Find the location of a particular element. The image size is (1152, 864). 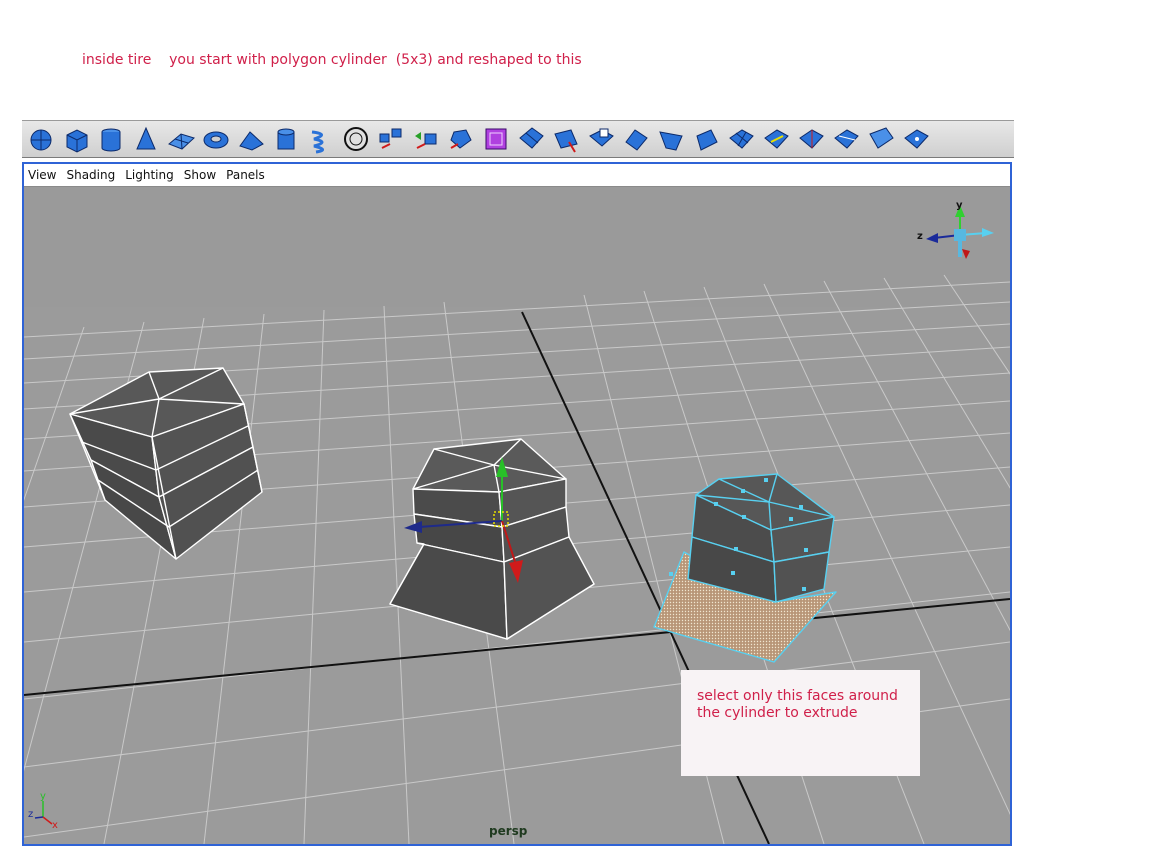

separate-icon is located at coordinates (425, 139).